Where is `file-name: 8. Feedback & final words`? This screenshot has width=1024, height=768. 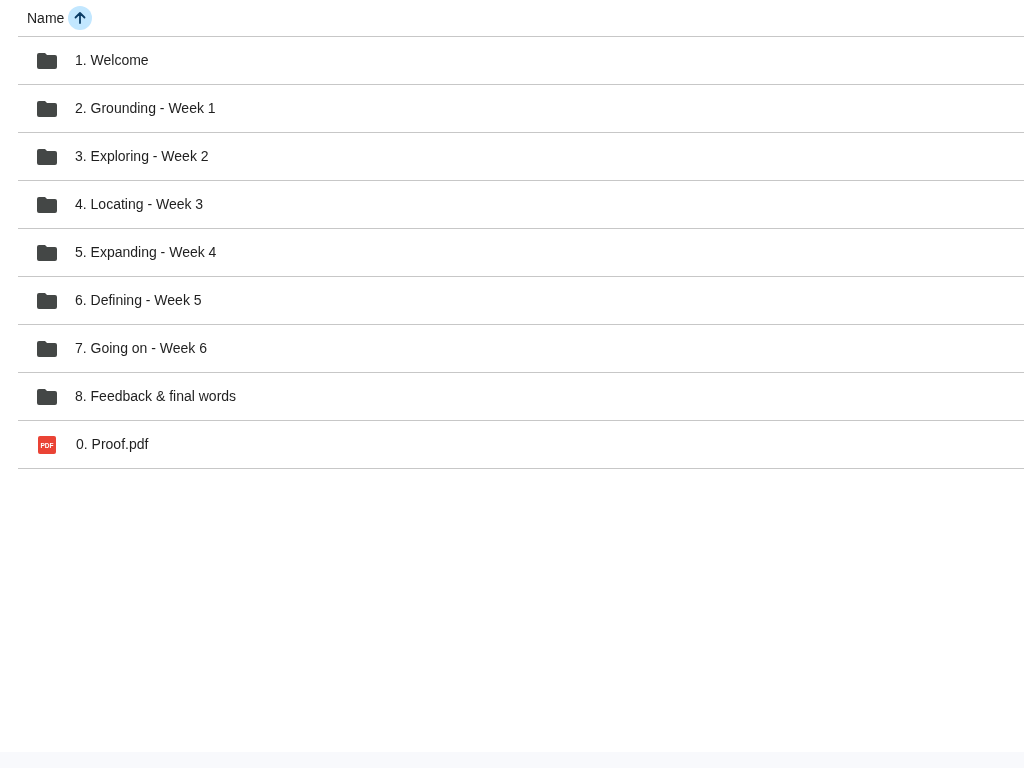
file-name: 8. Feedback & final words is located at coordinates (156, 396).